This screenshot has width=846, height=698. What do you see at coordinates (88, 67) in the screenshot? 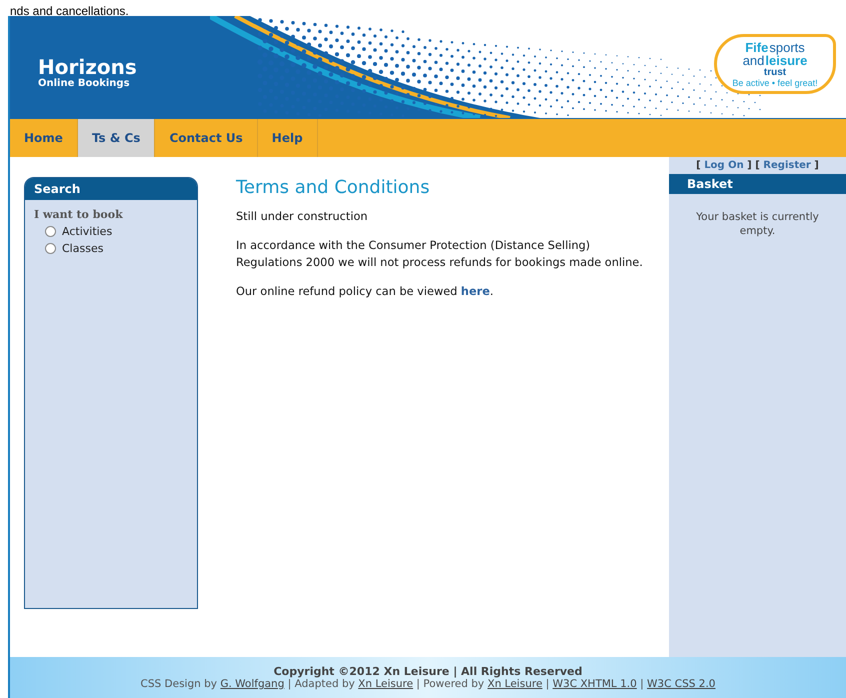
I see `site-title: Horizons` at bounding box center [88, 67].